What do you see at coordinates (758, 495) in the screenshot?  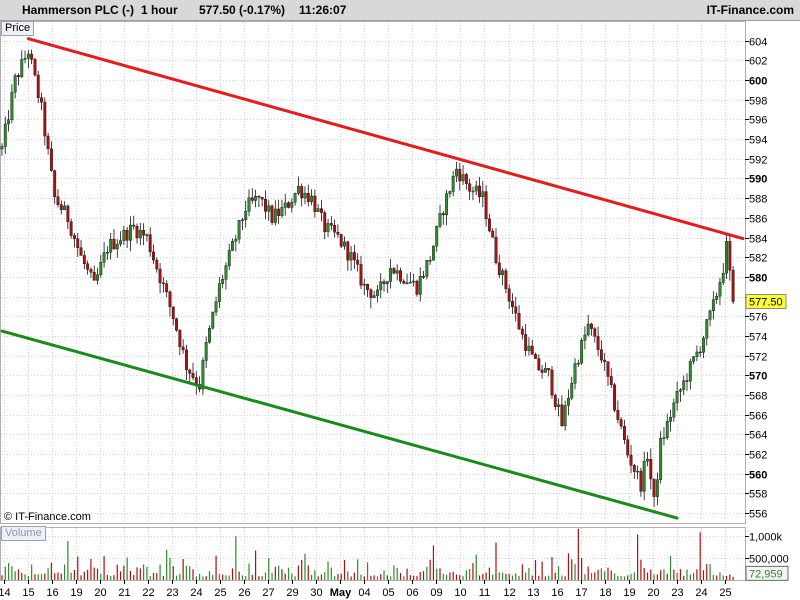 I see `price-axis-label: 558` at bounding box center [758, 495].